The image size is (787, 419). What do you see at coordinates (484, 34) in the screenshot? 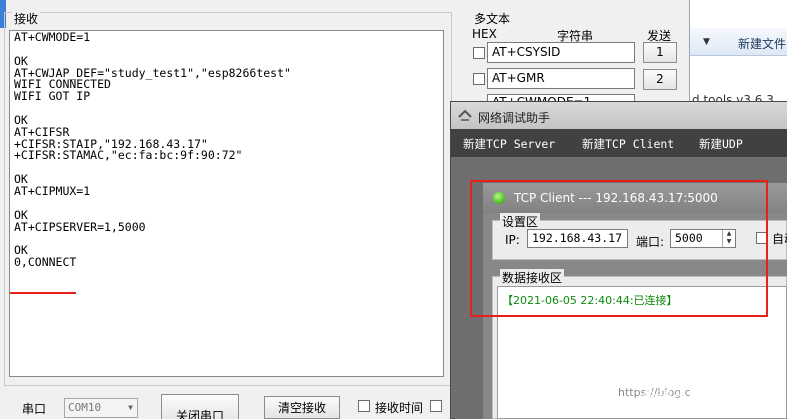
I see `hex-column-header: HEX` at bounding box center [484, 34].